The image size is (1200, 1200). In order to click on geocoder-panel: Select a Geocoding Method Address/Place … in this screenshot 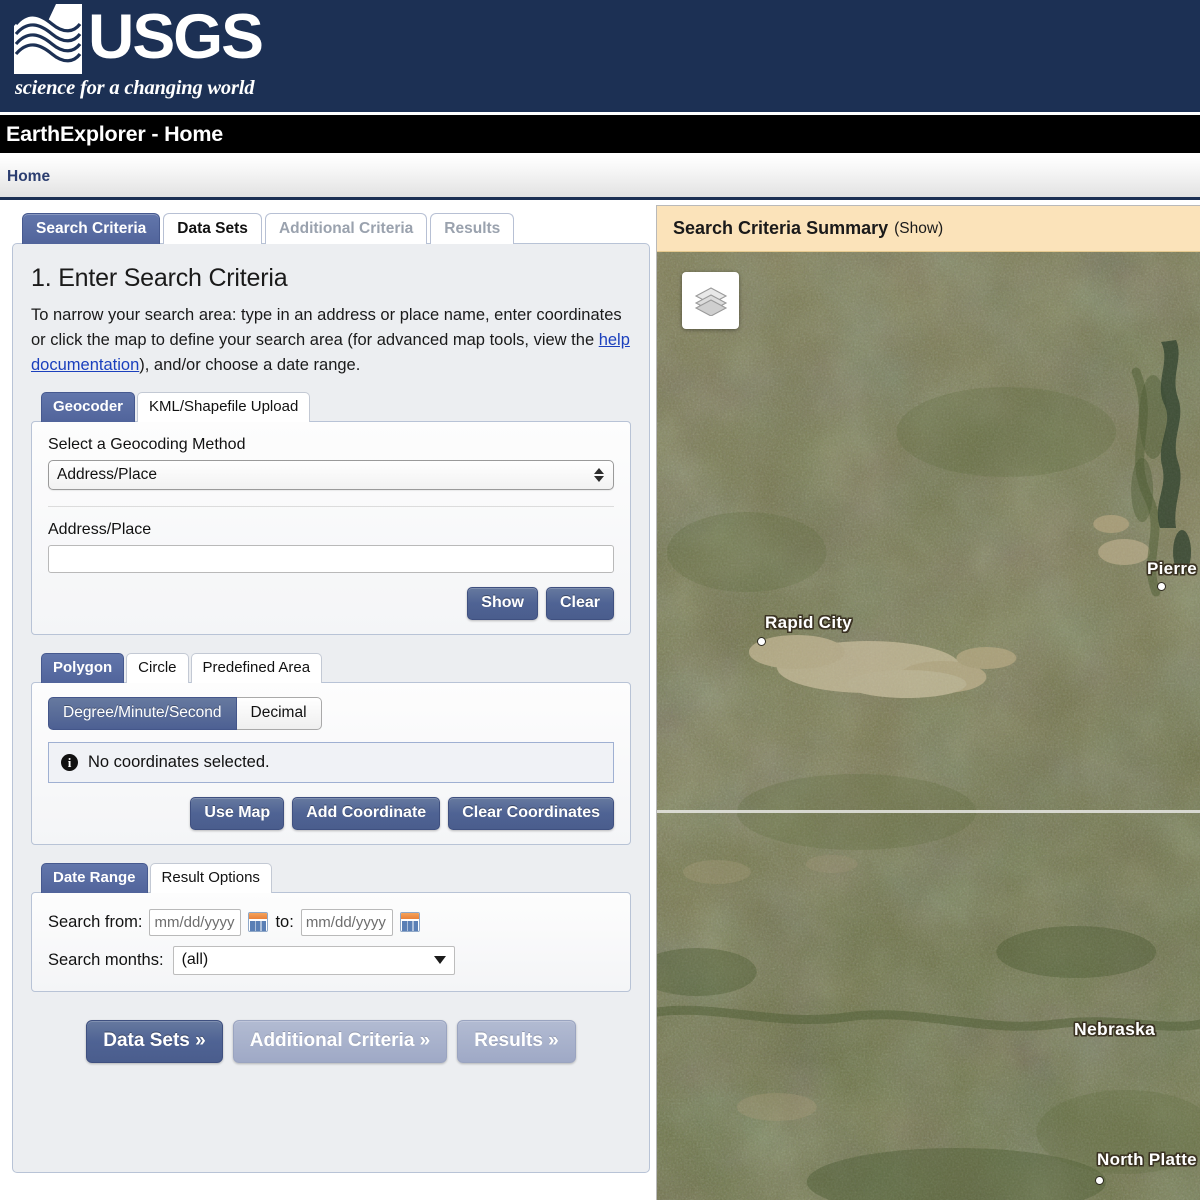, I will do `click(331, 528)`.